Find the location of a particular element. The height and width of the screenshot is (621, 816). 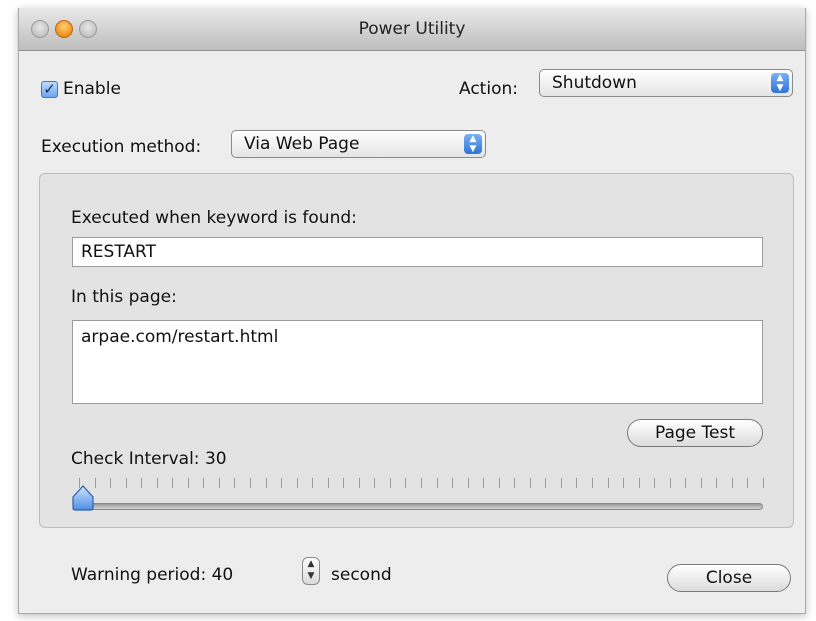

page-test-button: Page Test is located at coordinates (695, 433).